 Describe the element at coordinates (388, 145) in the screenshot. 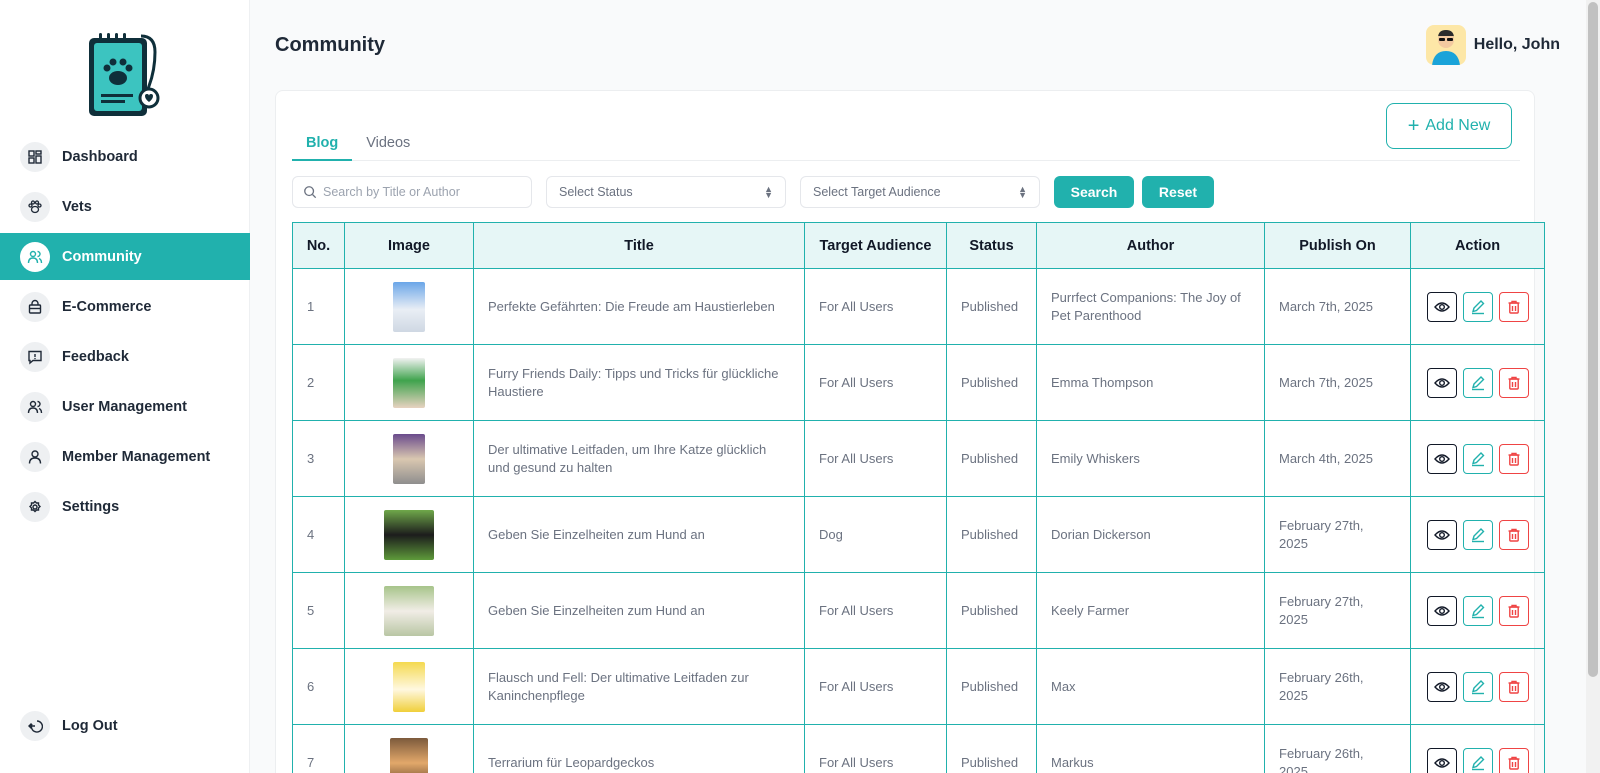

I see `tab-videos: Videos` at that location.